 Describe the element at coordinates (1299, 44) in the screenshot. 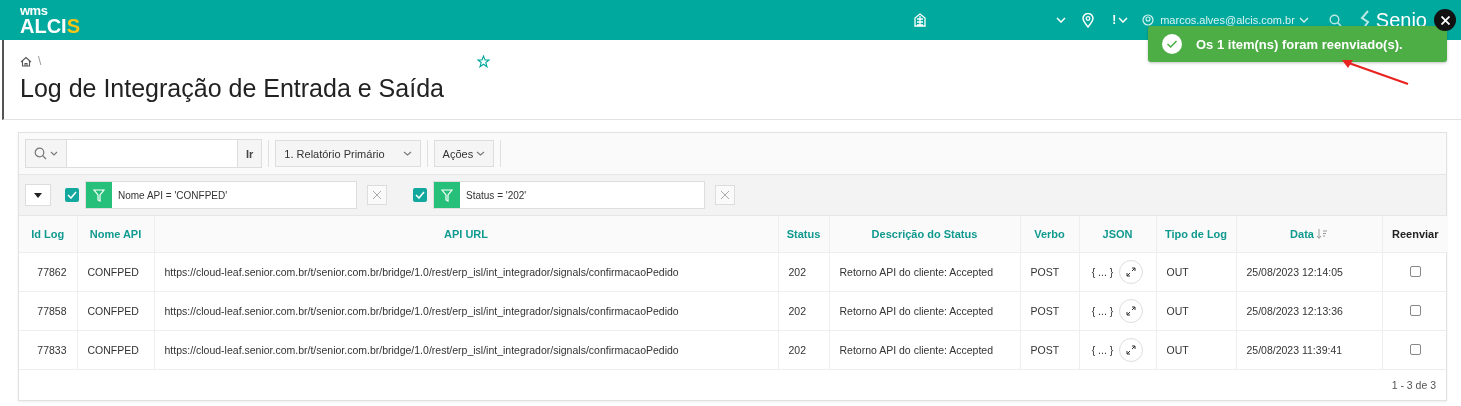

I see `toast-message: Os 1 item(ns) foram reenviado(s).` at that location.